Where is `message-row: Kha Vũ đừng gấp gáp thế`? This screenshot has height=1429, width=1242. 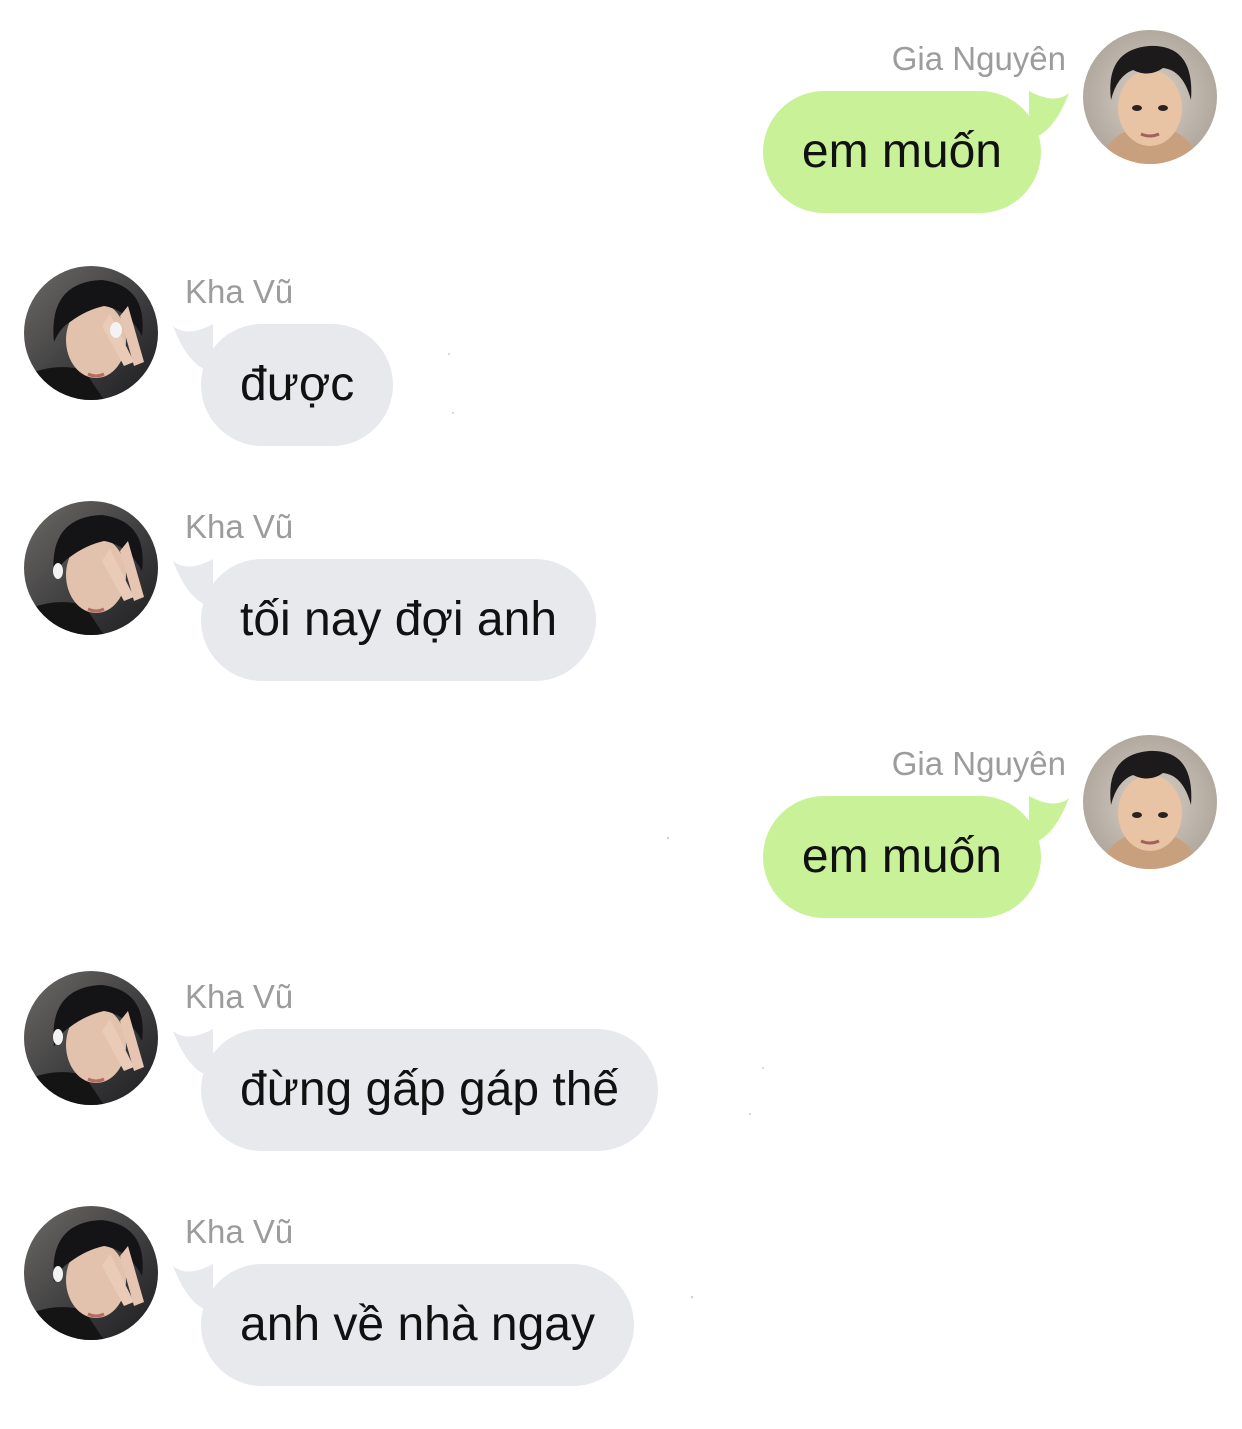
message-row: Kha Vũ đừng gấp gáp thế is located at coordinates (621, 1071).